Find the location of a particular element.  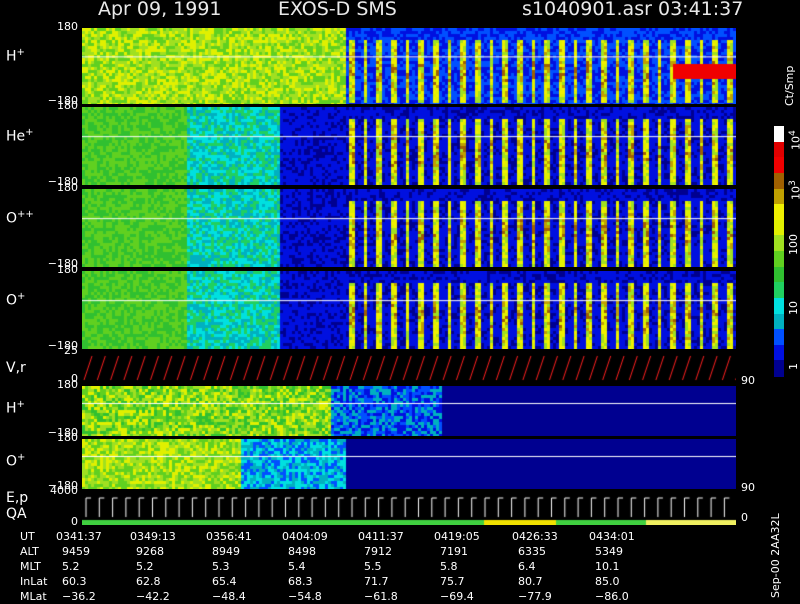

plot-date: Apr 09, 1991 is located at coordinates (160, 10).